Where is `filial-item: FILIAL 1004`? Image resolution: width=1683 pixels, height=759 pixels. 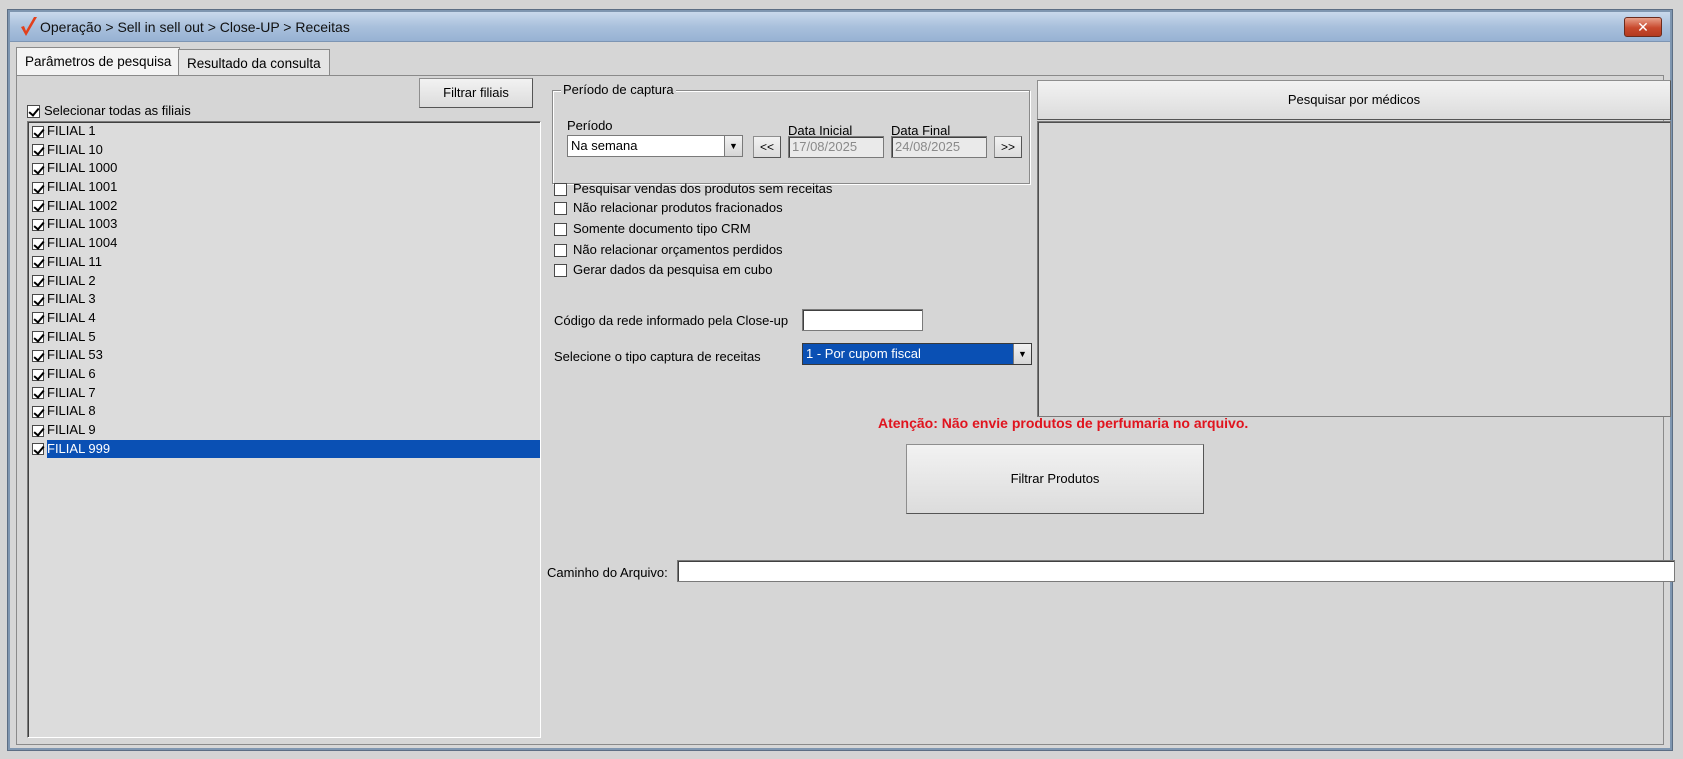 filial-item: FILIAL 1004 is located at coordinates (284, 243).